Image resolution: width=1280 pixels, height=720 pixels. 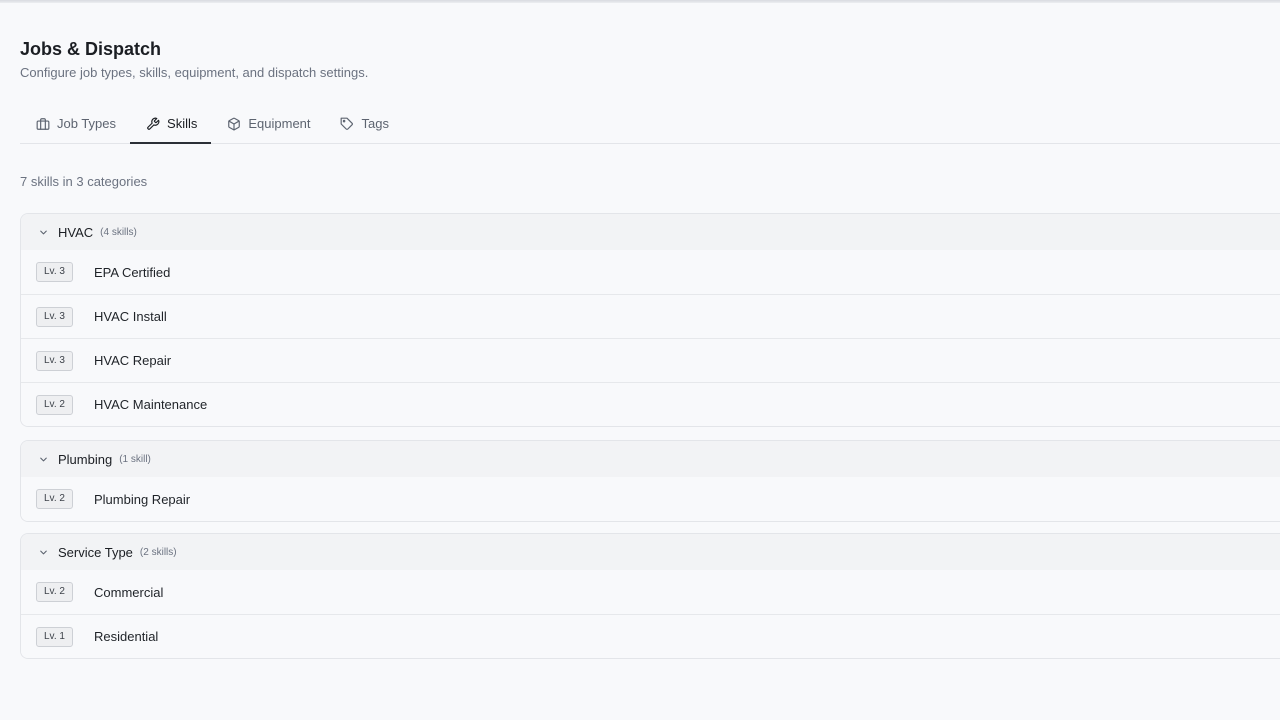 What do you see at coordinates (42, 123) in the screenshot?
I see `briefcase-icon` at bounding box center [42, 123].